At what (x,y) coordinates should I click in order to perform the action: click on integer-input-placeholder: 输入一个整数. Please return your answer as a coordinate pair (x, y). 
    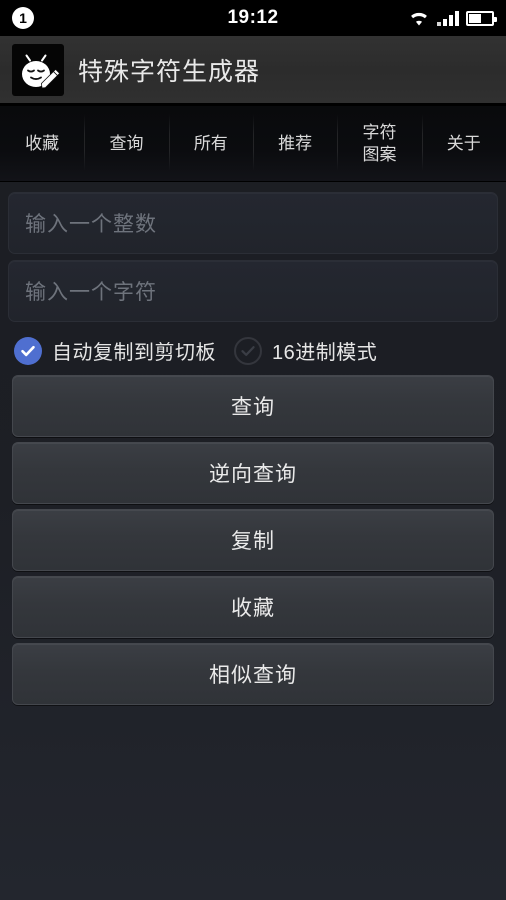
    Looking at the image, I should click on (91, 224).